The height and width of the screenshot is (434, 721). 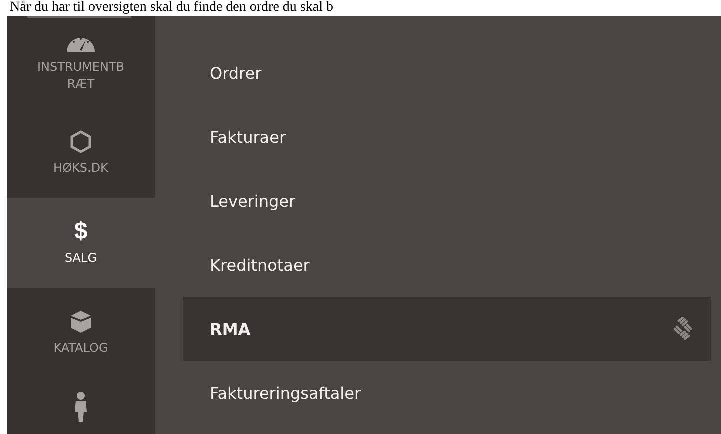 I want to click on sidebar-item: HØKS.DK, so click(x=81, y=153).